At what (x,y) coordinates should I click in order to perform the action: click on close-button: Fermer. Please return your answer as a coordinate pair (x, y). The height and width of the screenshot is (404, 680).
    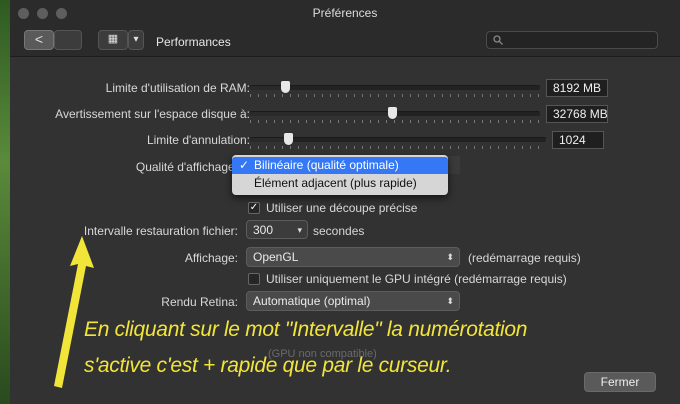
    Looking at the image, I should click on (620, 382).